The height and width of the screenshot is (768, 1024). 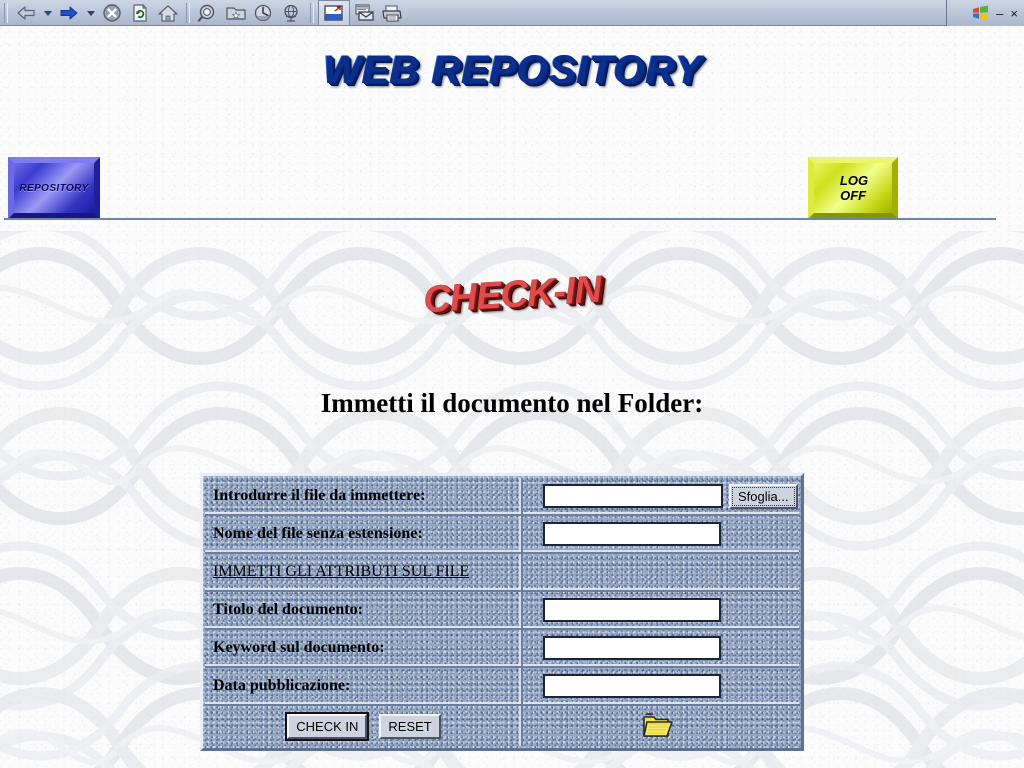 I want to click on field-data-pubblicazione, so click(x=661, y=686).